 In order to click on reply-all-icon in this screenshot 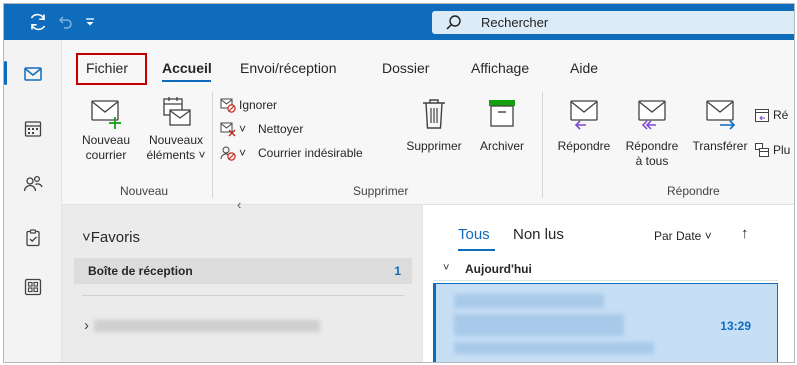, I will do `click(652, 115)`.